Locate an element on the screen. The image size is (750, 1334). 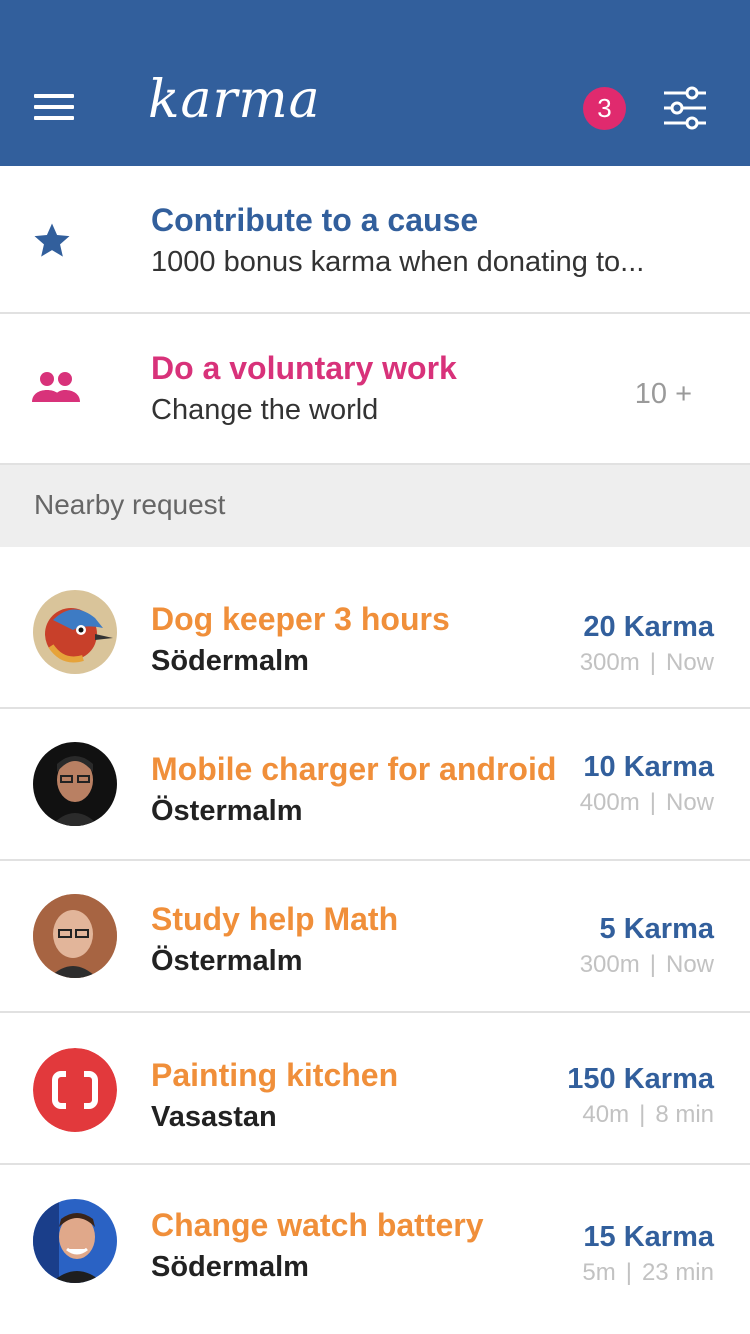
request-time: 23 min is located at coordinates (677, 1272).